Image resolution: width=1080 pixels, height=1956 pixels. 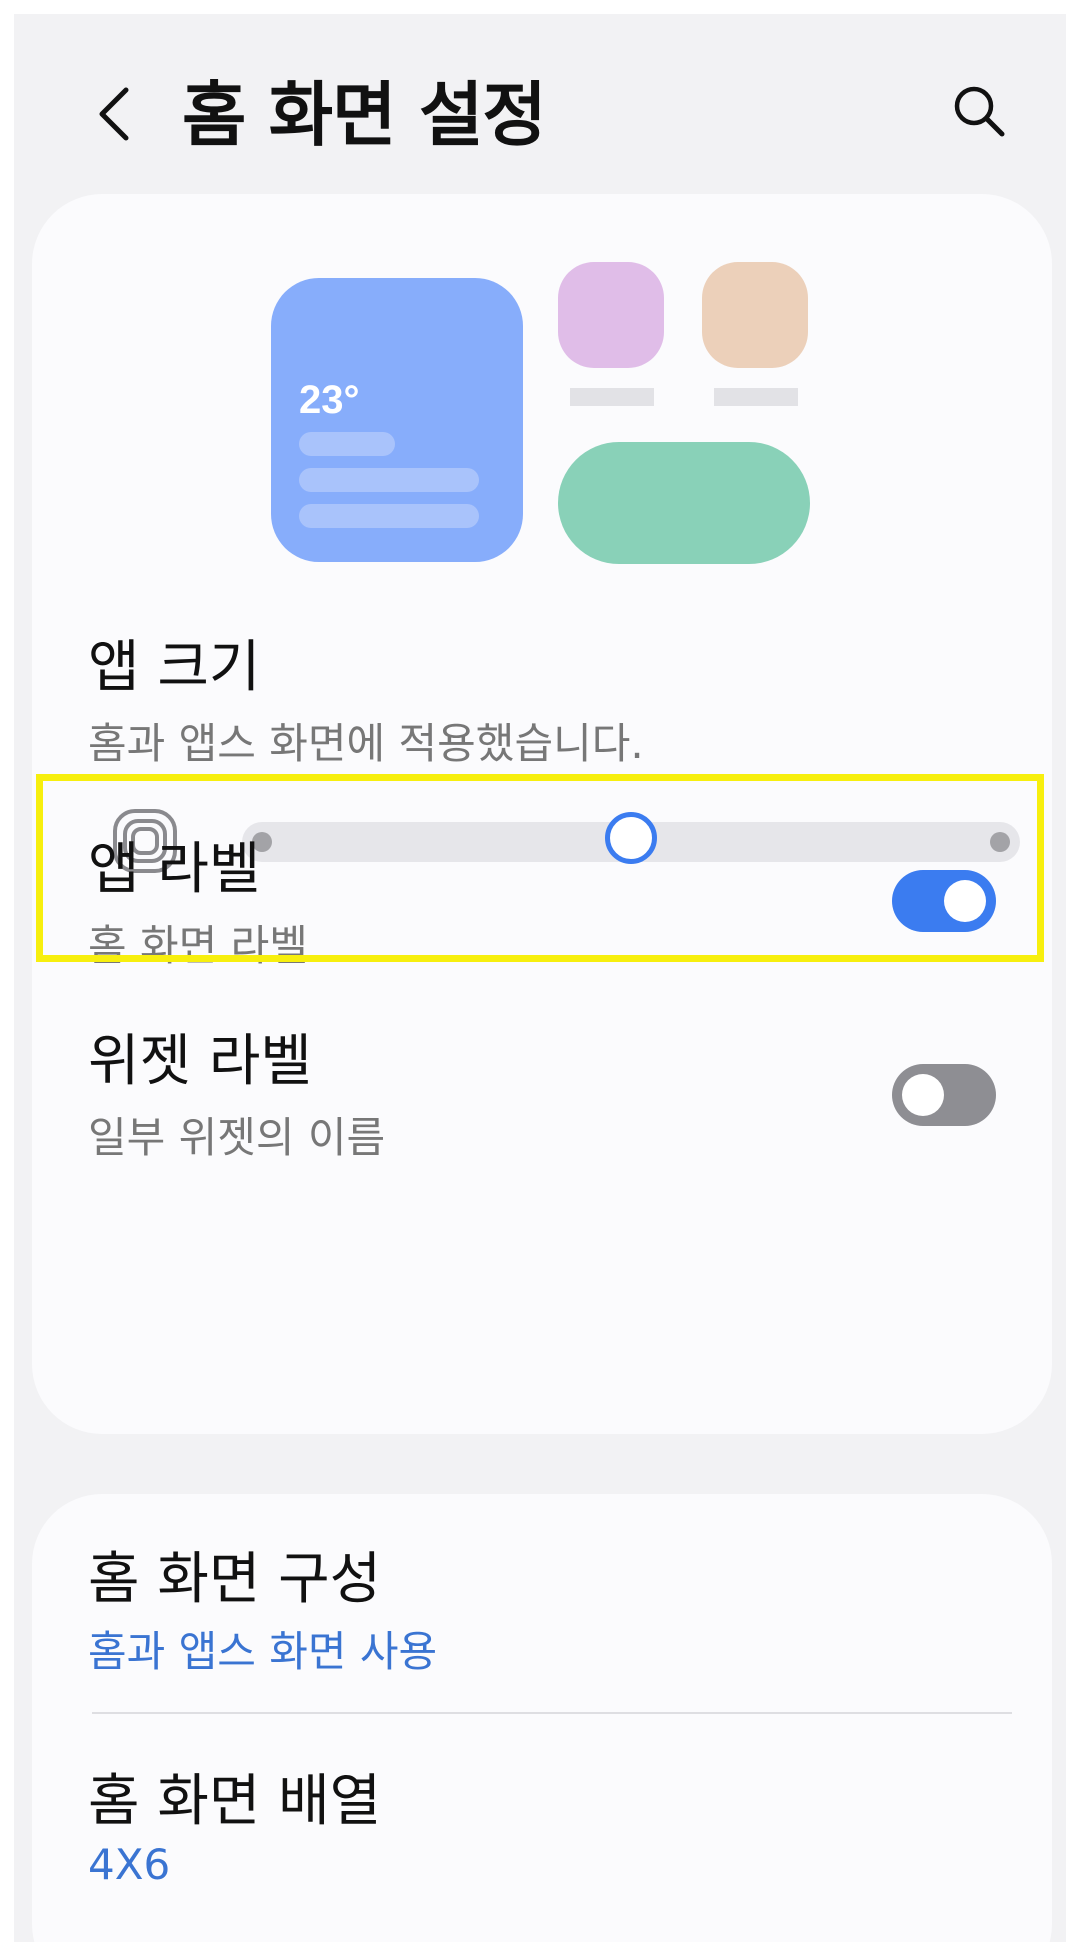 I want to click on search-button, so click(x=979, y=111).